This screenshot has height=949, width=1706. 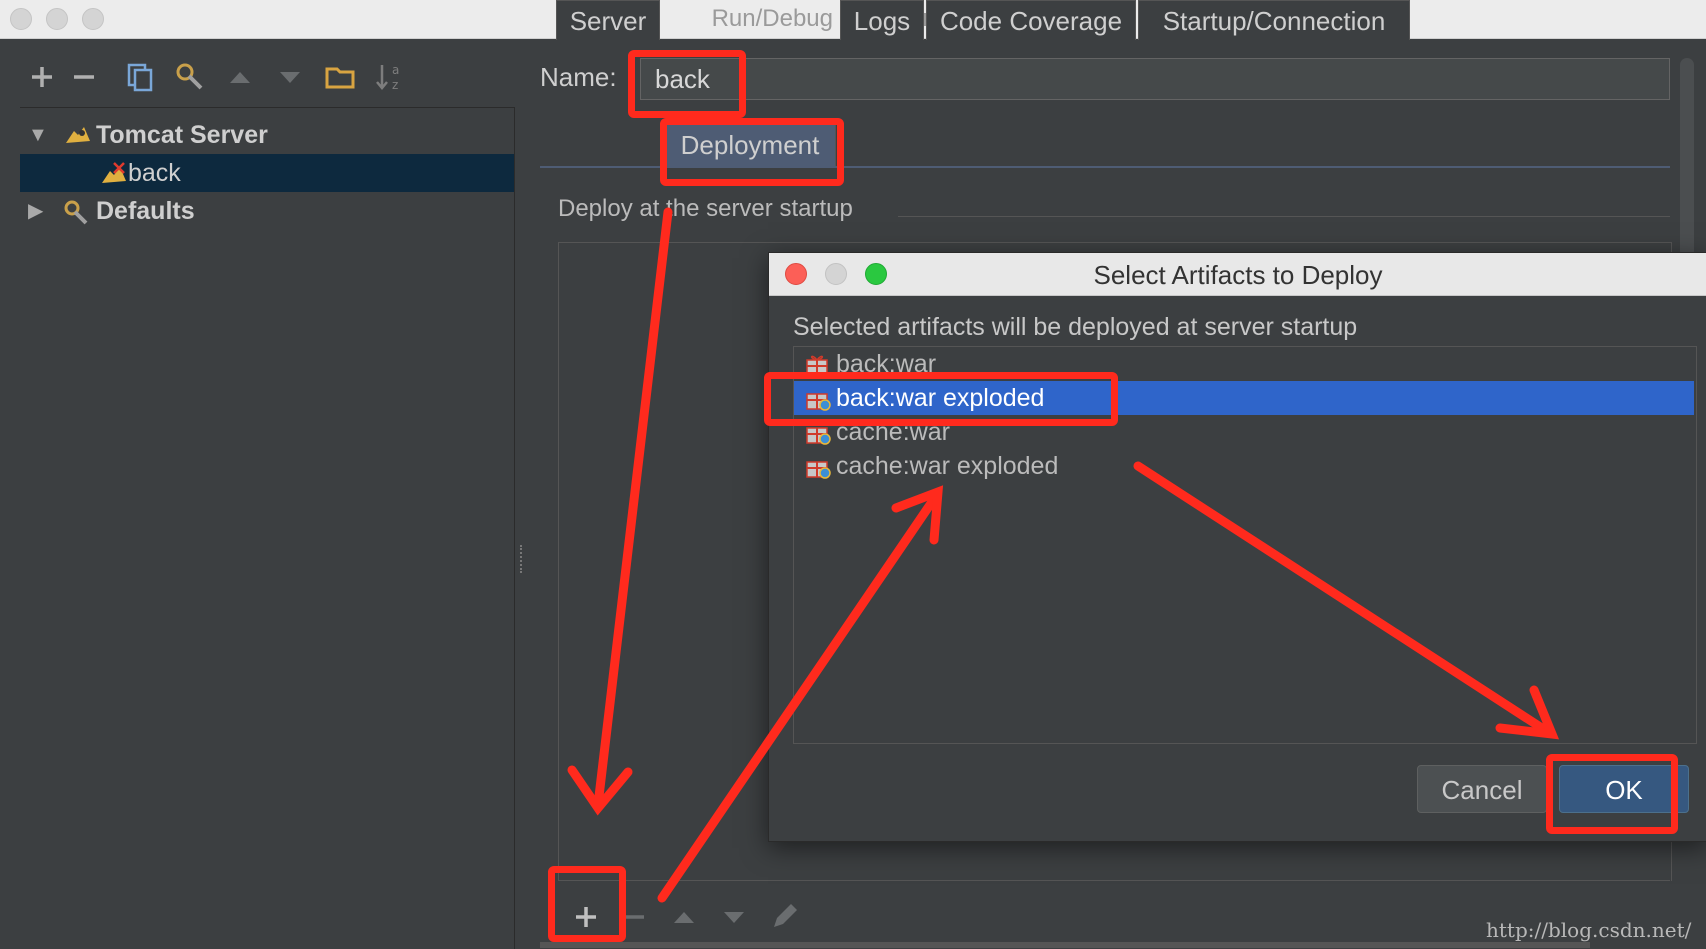 I want to click on defaults-icon, so click(x=76, y=217).